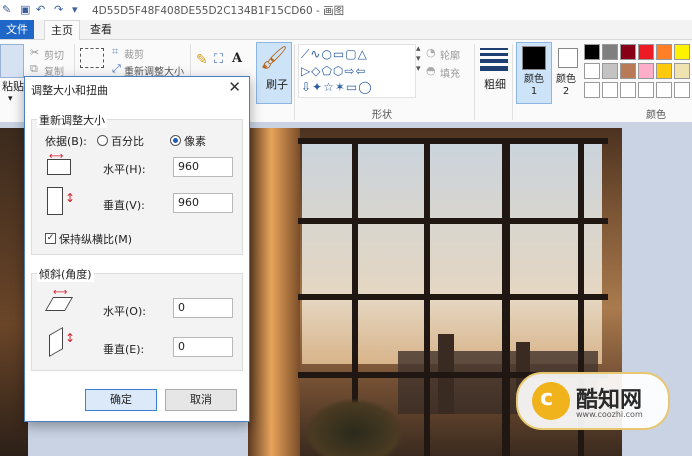 This screenshot has height=456, width=692. What do you see at coordinates (202, 60) in the screenshot?
I see `pencil-icon: ✎` at bounding box center [202, 60].